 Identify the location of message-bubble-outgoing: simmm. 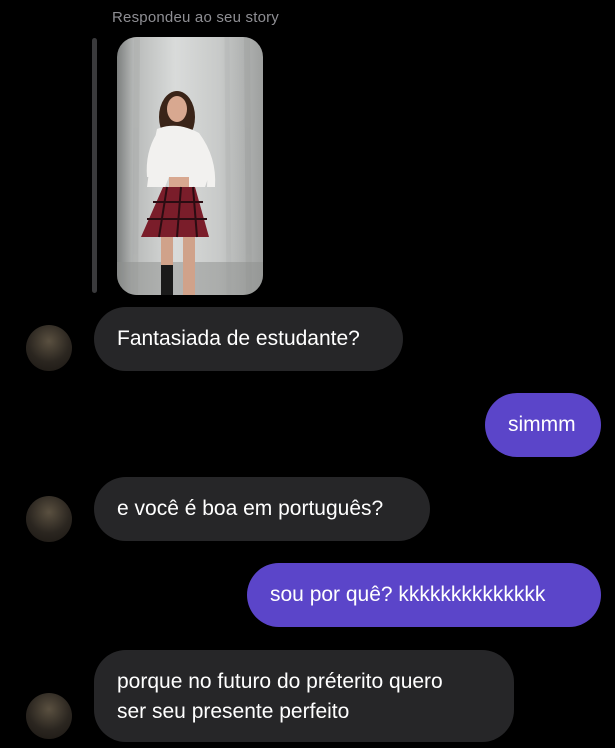
(543, 425).